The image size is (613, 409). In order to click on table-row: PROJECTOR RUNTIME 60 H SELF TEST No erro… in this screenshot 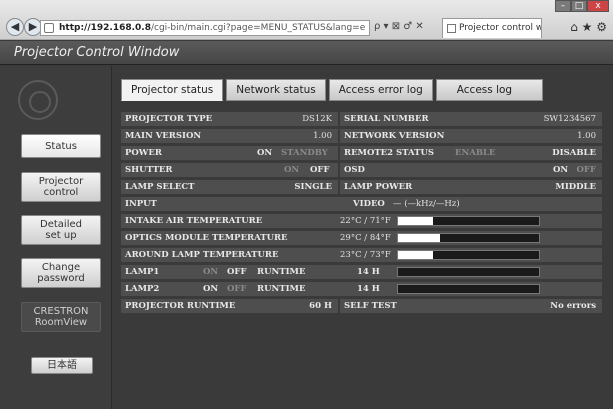, I will do `click(361, 306)`.